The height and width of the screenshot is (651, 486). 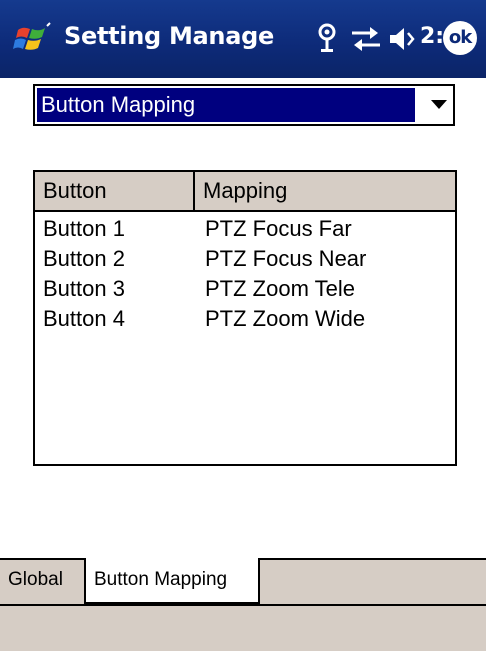 I want to click on column-header-mapping: Mapping, so click(x=325, y=191).